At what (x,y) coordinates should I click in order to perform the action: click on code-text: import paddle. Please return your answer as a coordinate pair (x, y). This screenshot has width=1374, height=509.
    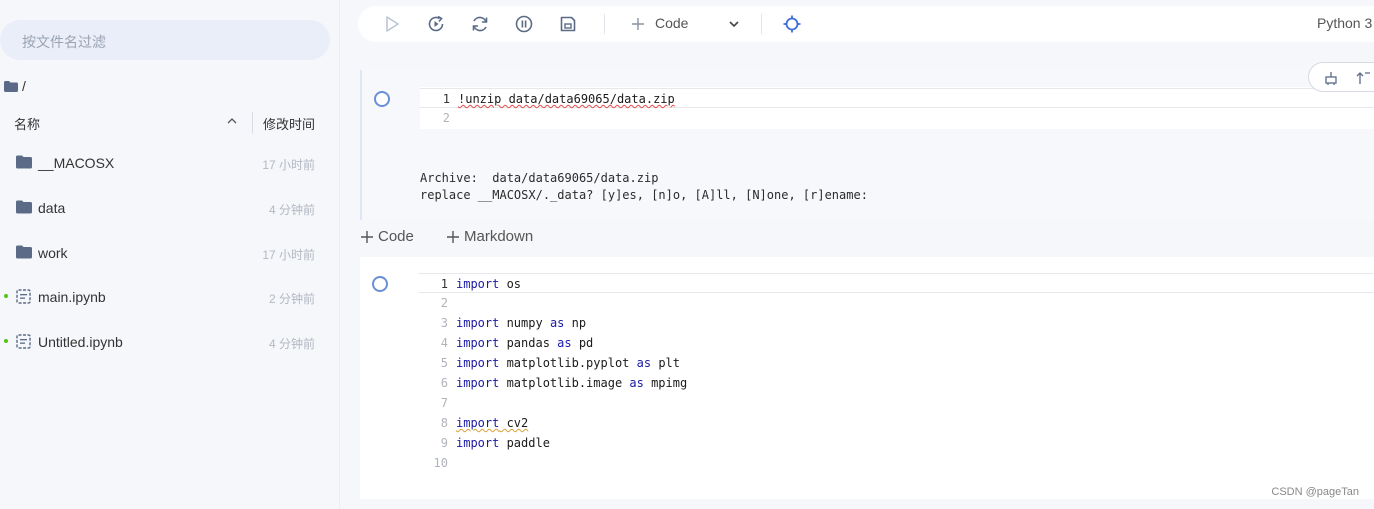
    Looking at the image, I should click on (503, 443).